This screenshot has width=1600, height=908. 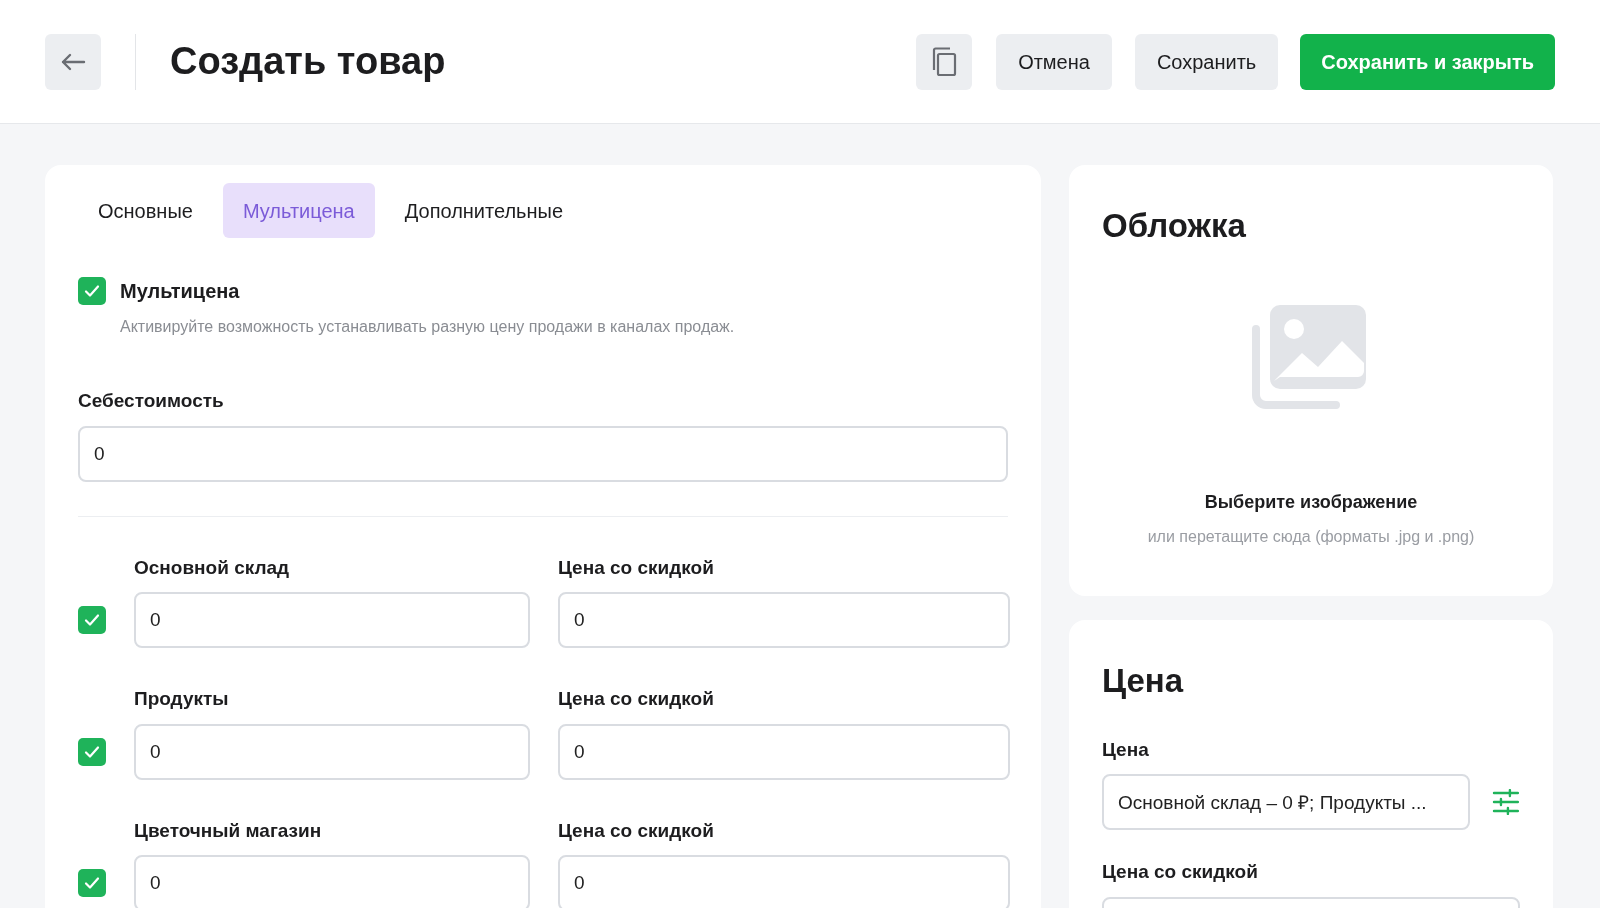 What do you see at coordinates (428, 327) in the screenshot?
I see `description-text: Активируйте возможность устанавливать разную цену продажи в каналах продаж.` at bounding box center [428, 327].